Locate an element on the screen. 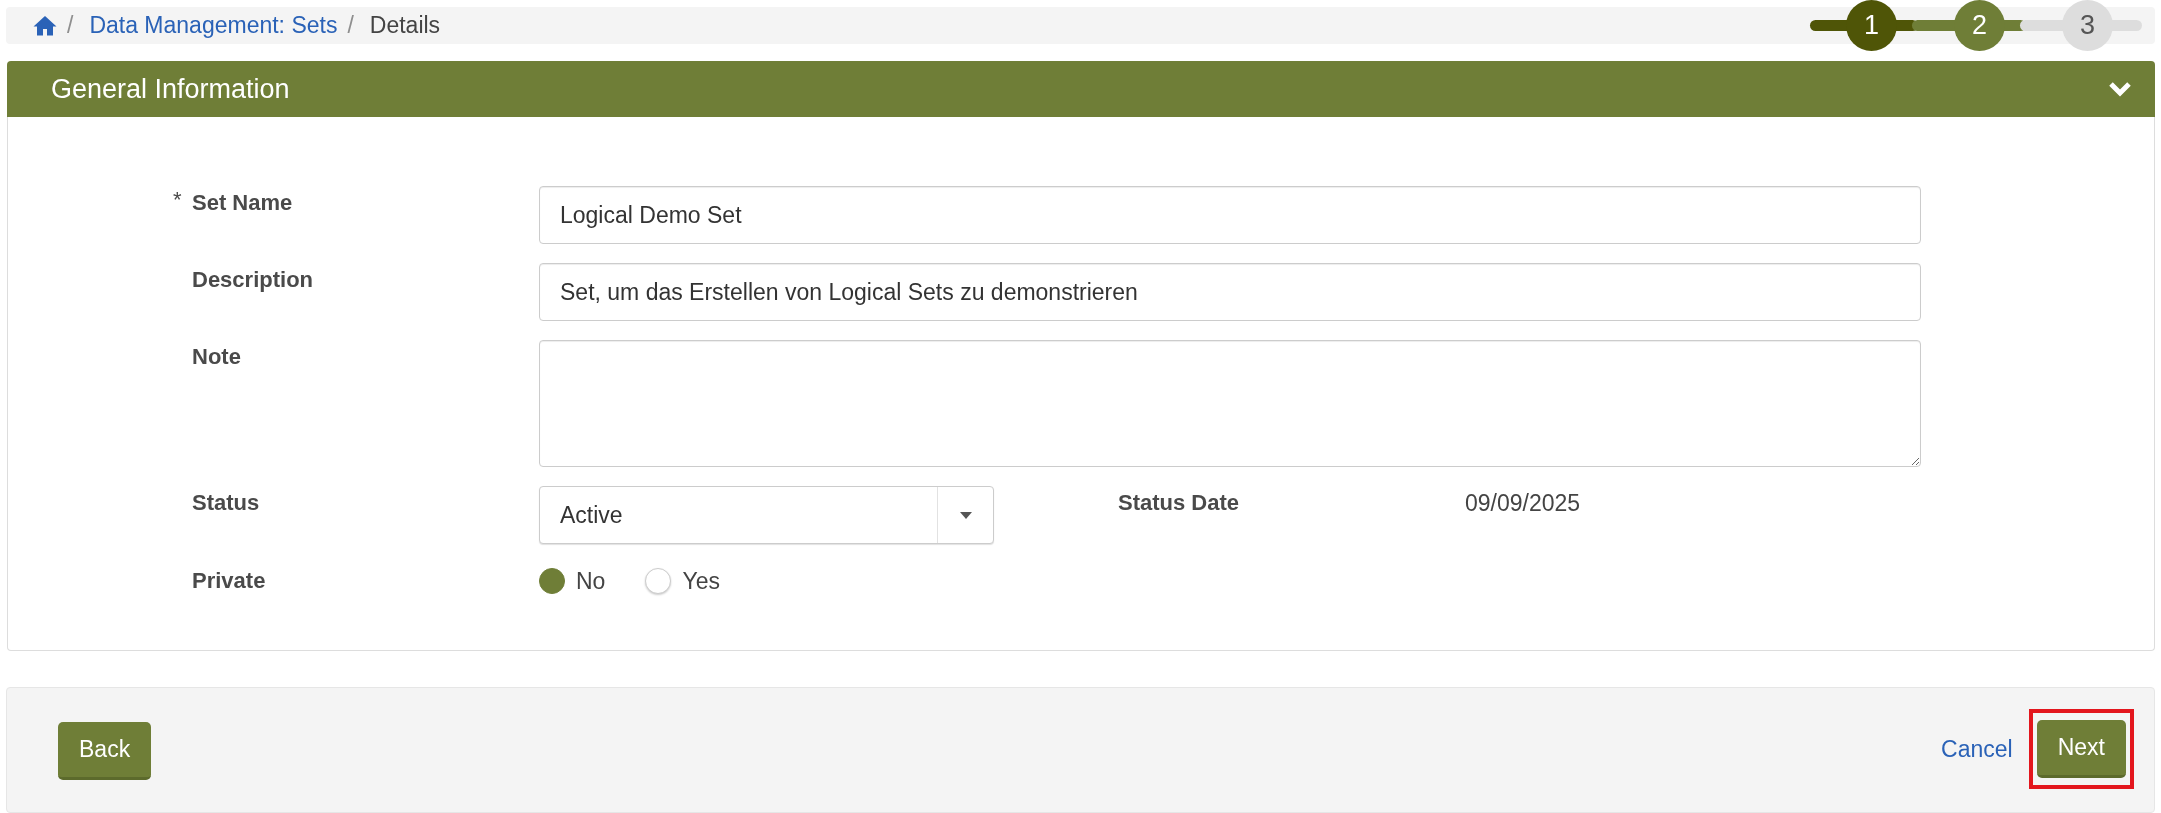 This screenshot has height=813, width=2161. breadcrumb-current: Details is located at coordinates (405, 25).